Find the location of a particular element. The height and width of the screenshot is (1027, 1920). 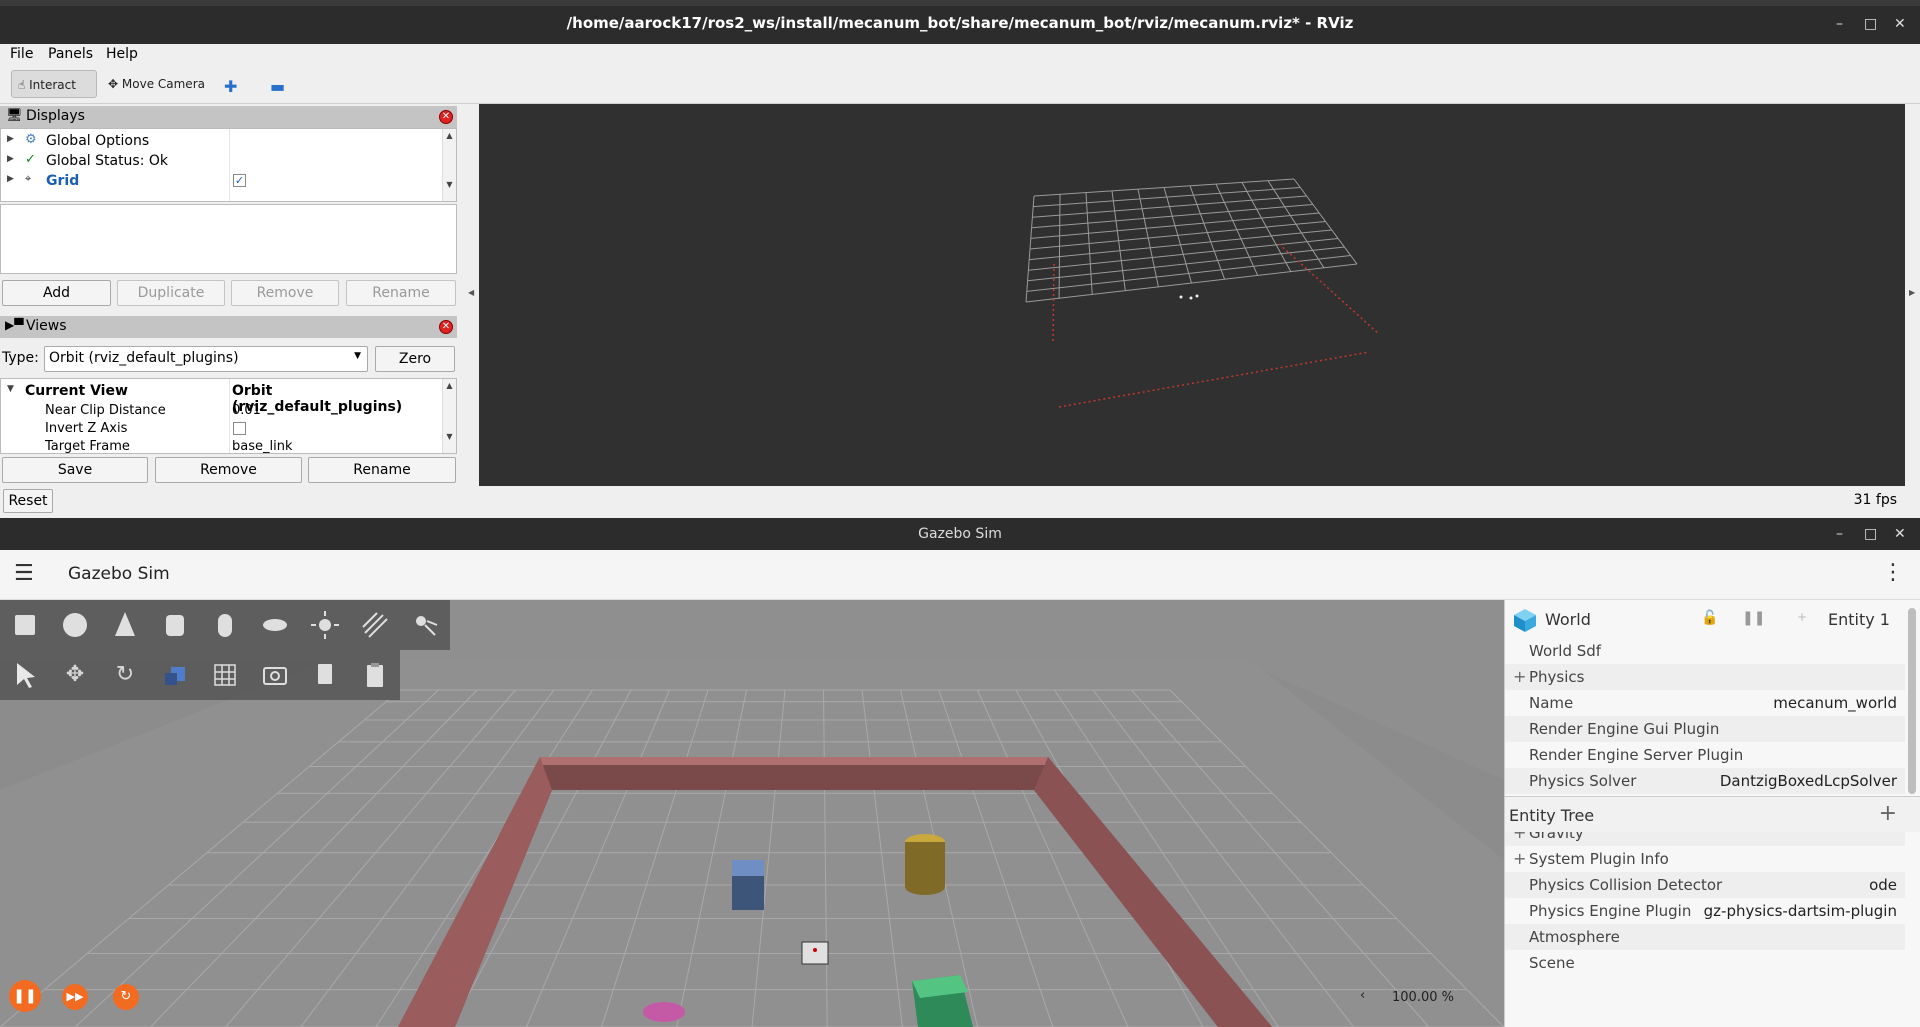

shape-toolbar is located at coordinates (225, 625).